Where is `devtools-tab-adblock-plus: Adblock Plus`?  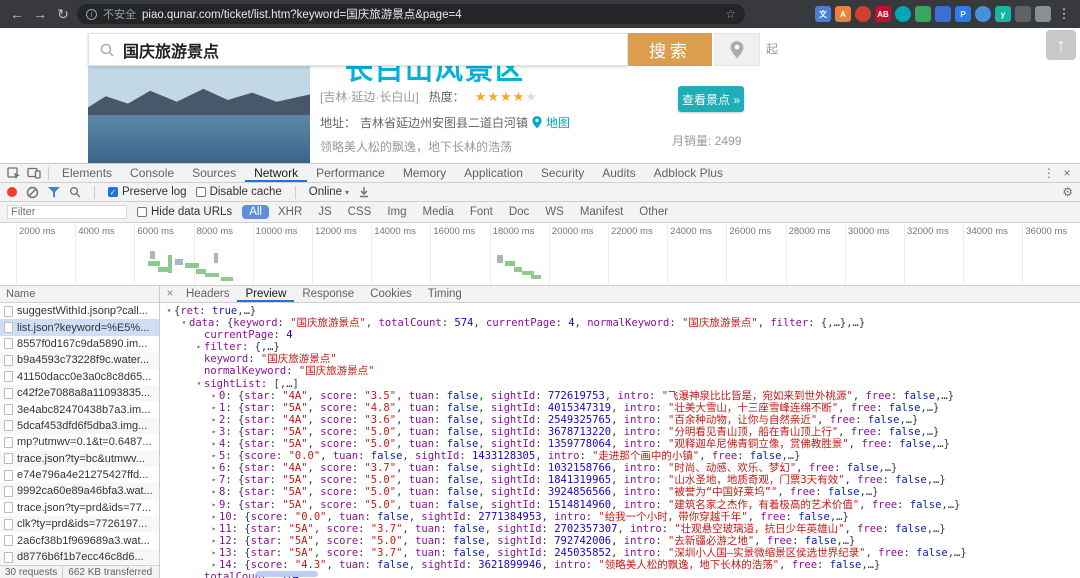
devtools-tab-adblock-plus: Adblock Plus is located at coordinates (688, 173).